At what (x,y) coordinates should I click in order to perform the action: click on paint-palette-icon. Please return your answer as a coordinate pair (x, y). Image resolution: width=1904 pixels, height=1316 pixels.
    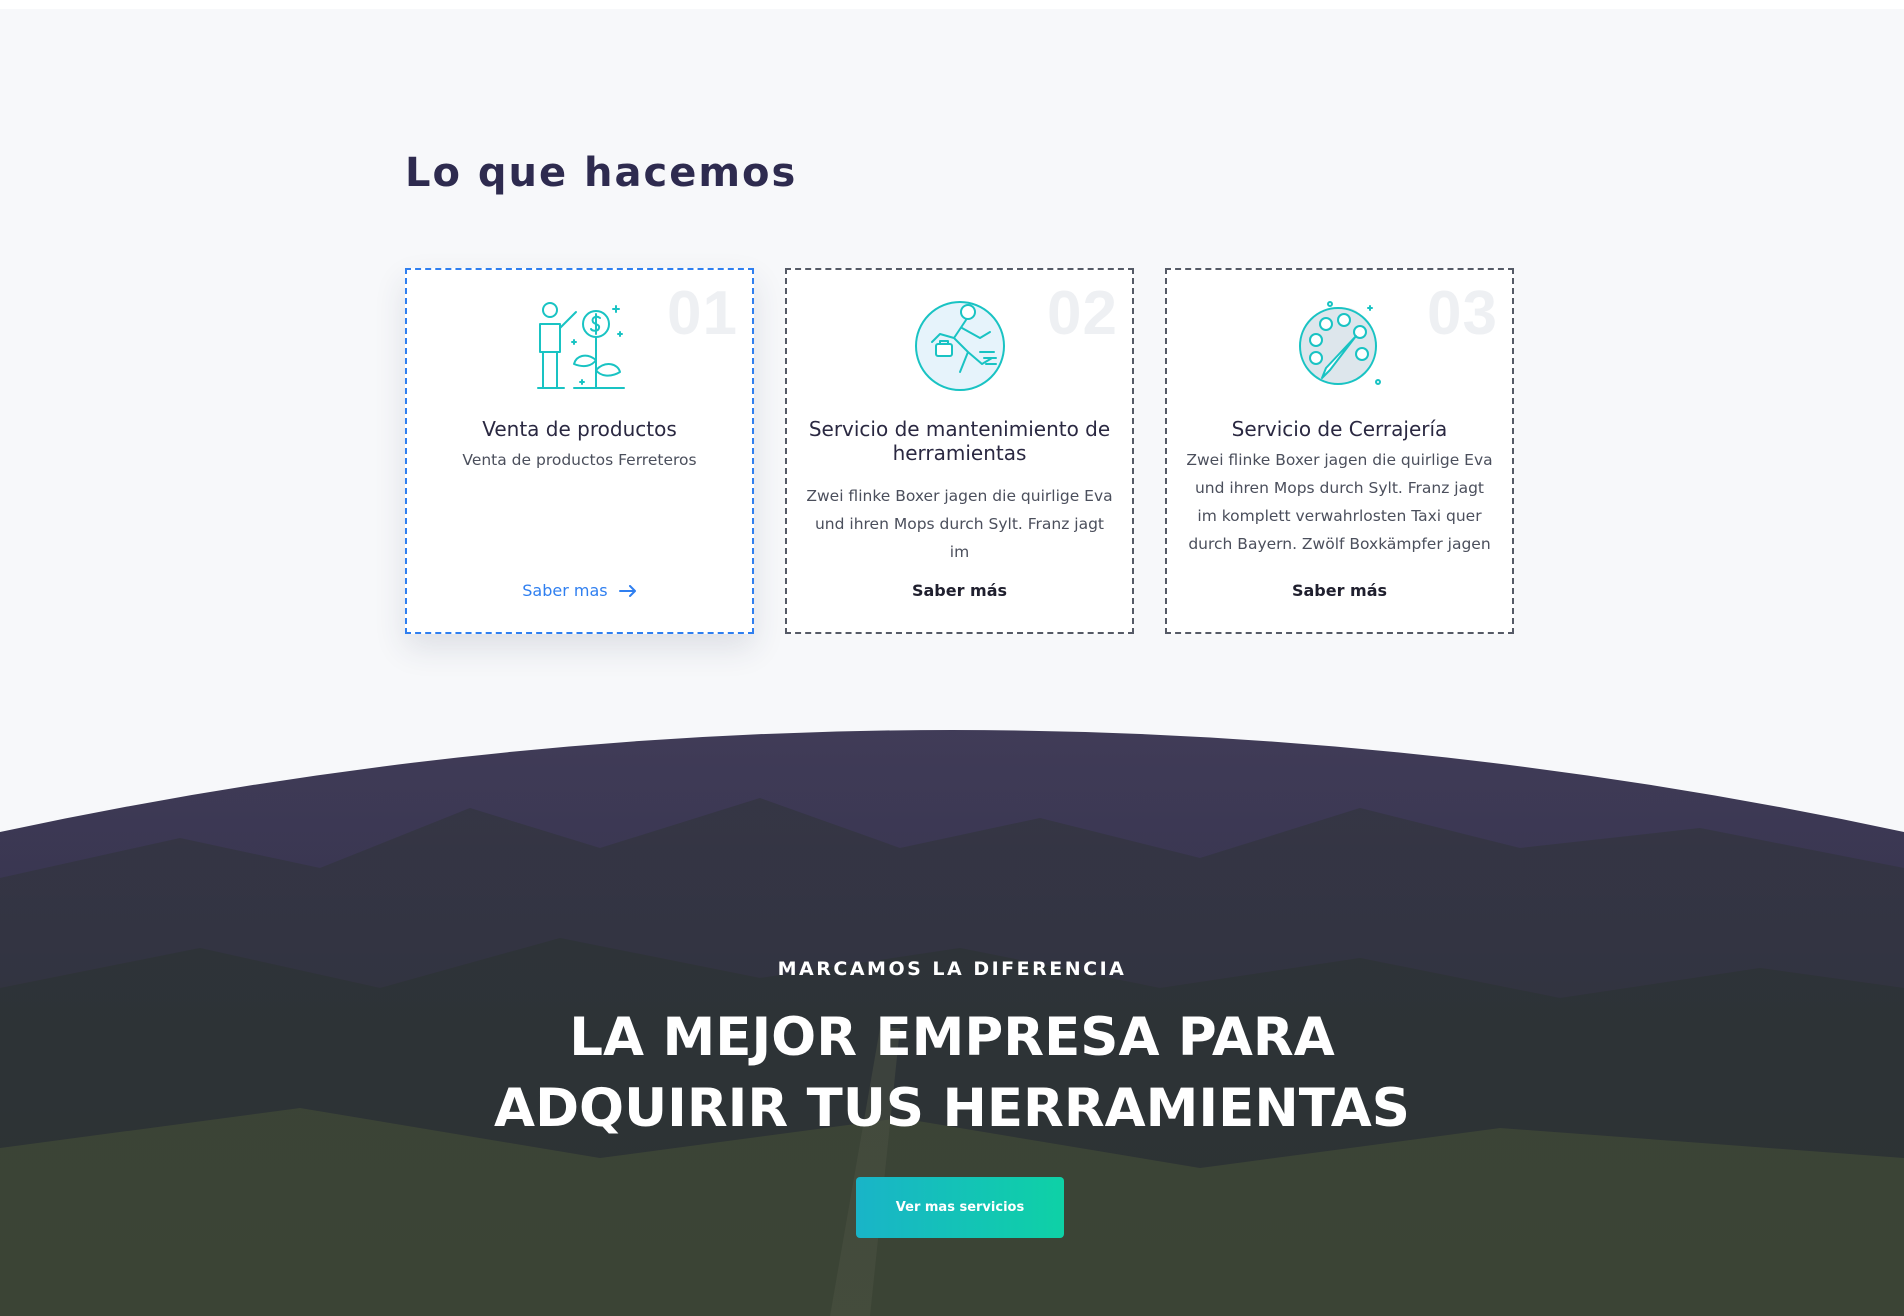
    Looking at the image, I should click on (1340, 346).